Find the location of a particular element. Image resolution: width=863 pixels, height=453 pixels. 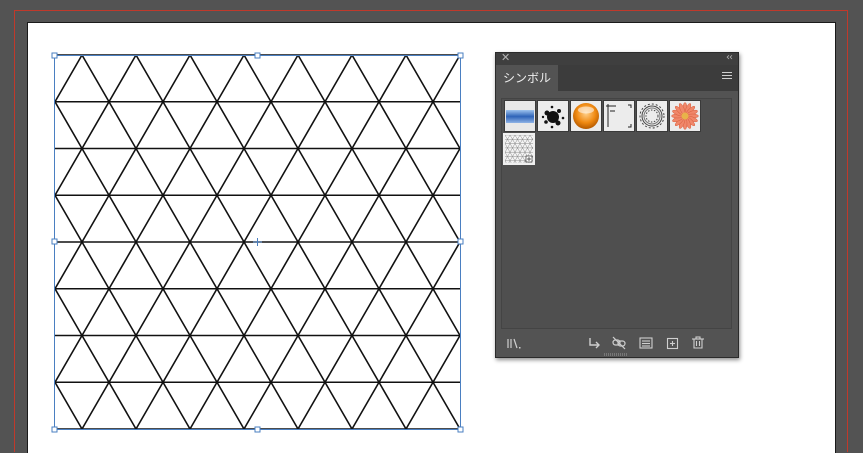

symbol-list is located at coordinates (616, 213).